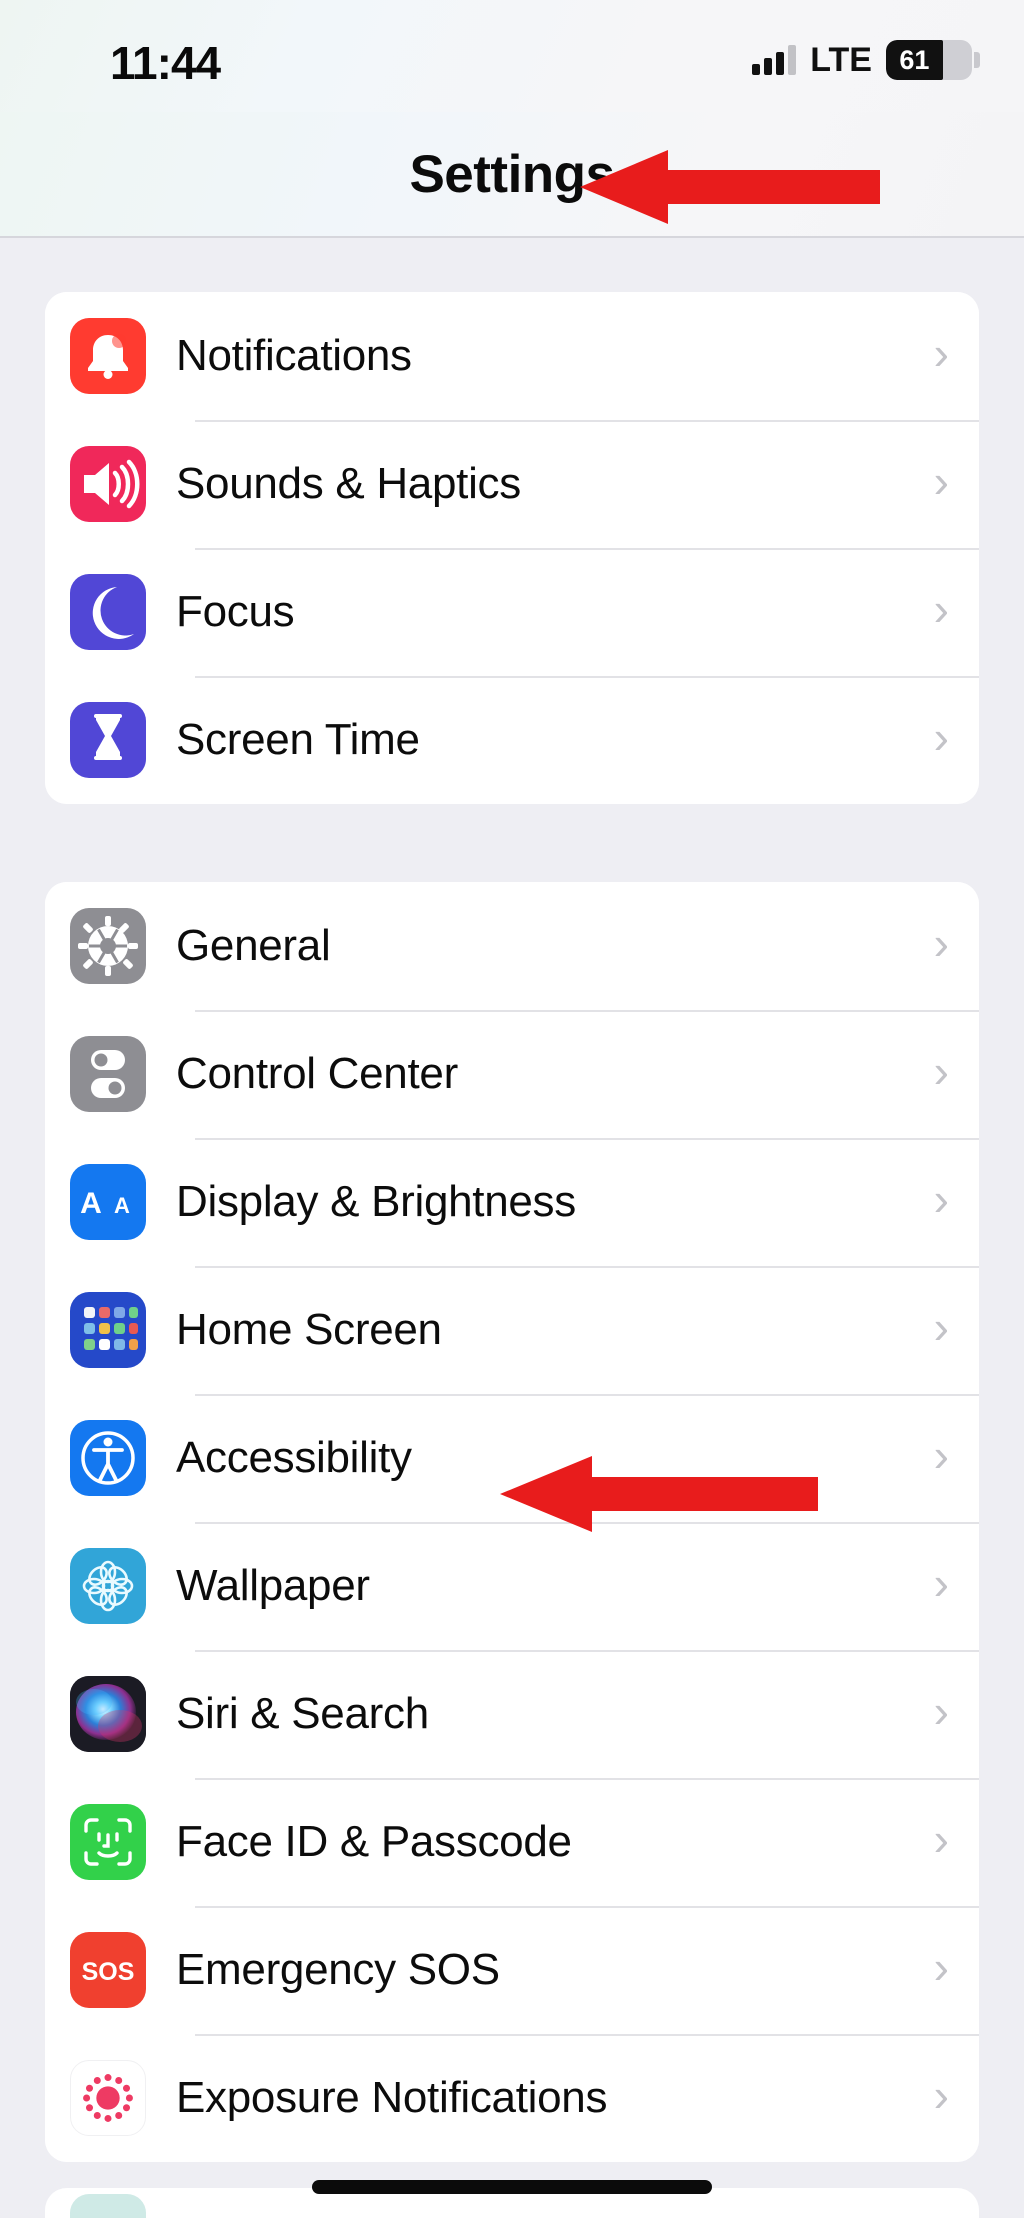 The width and height of the screenshot is (1024, 2218). What do you see at coordinates (376, 1201) in the screenshot?
I see `settings-row-label: Display & Brightness` at bounding box center [376, 1201].